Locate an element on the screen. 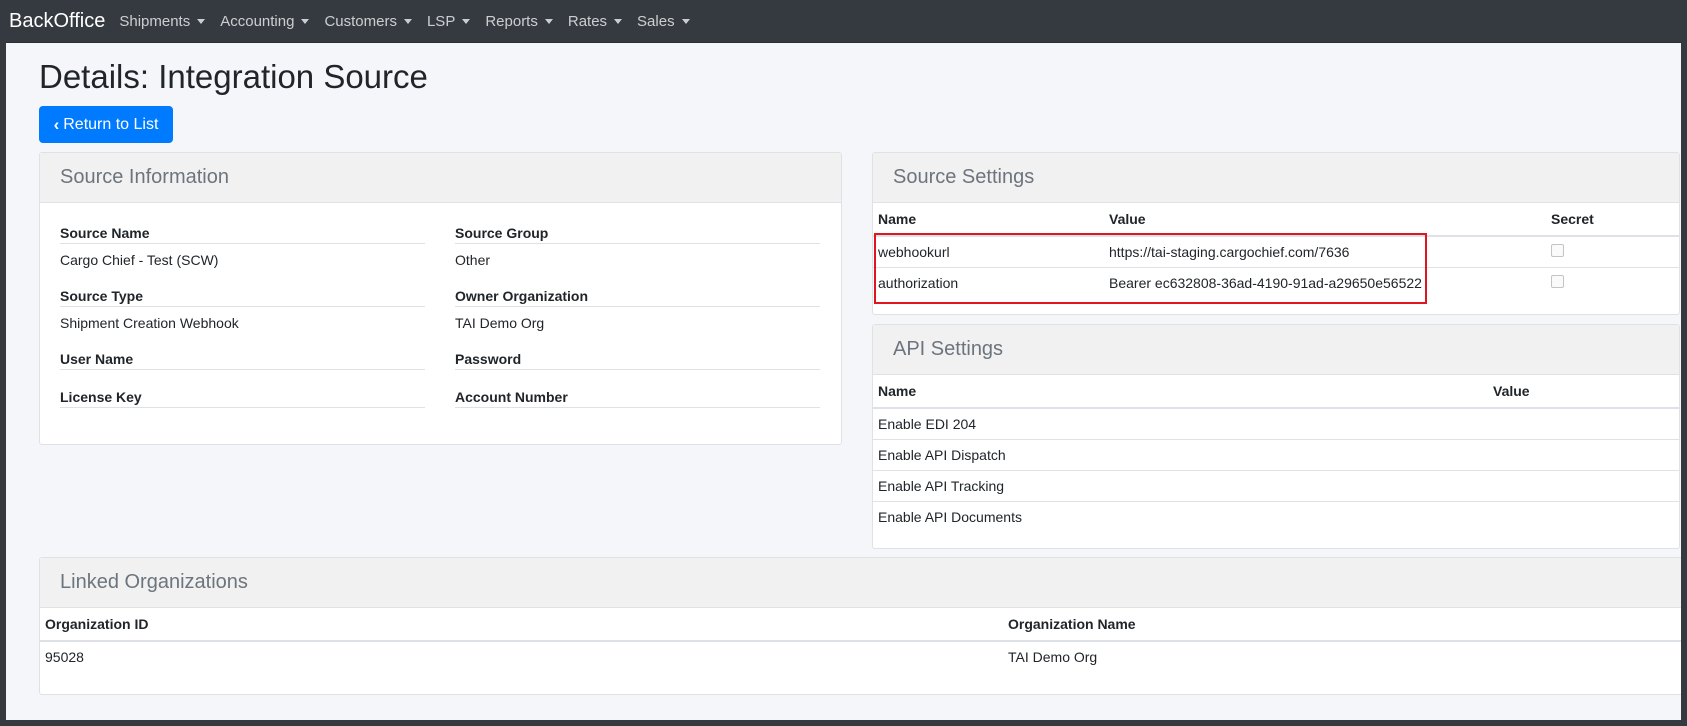 The height and width of the screenshot is (726, 1687). nav-label: Rates is located at coordinates (587, 21).